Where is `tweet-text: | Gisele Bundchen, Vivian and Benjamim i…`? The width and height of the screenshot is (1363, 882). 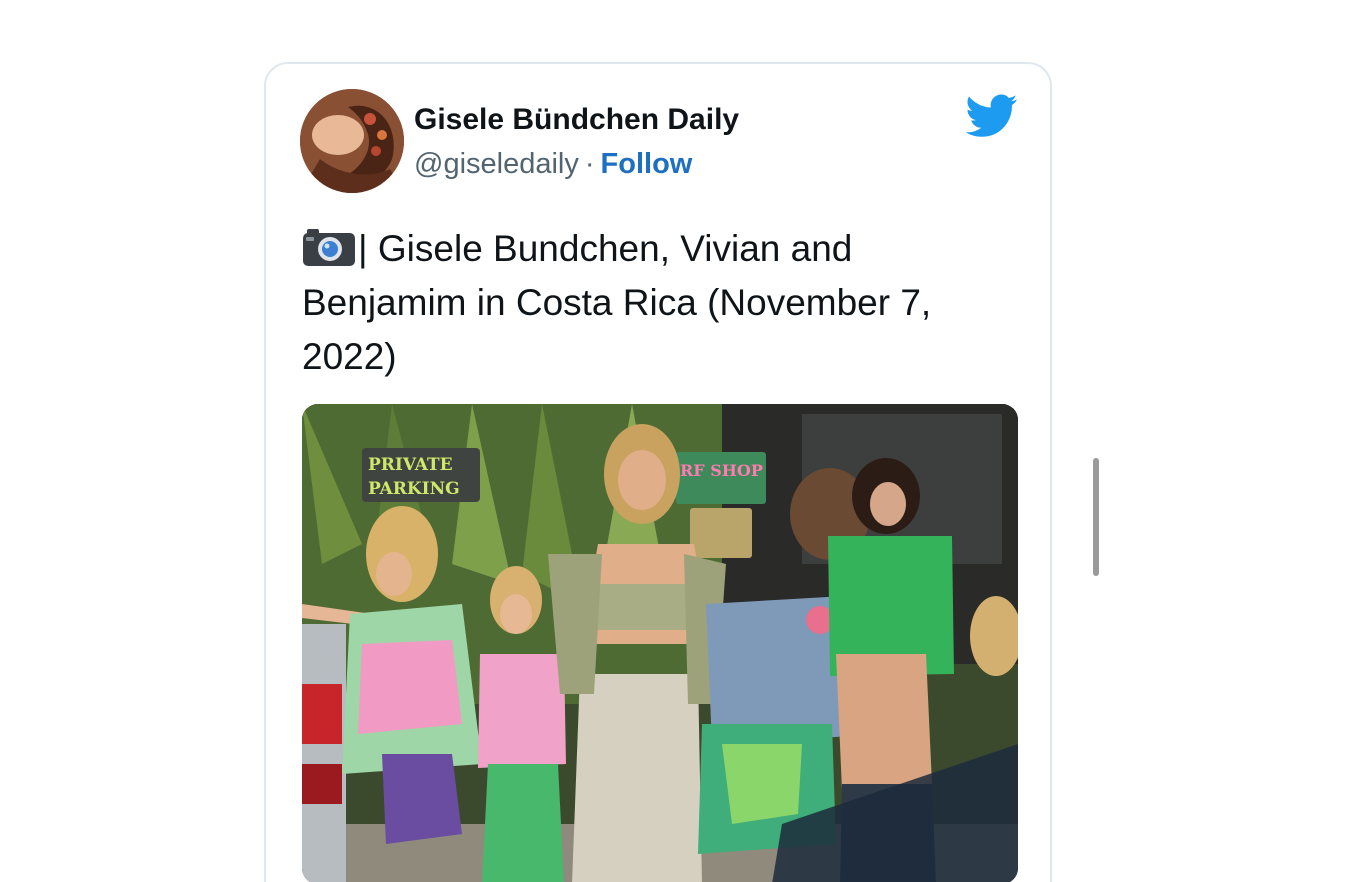 tweet-text: | Gisele Bundchen, Vivian and Benjamim i… is located at coordinates (662, 303).